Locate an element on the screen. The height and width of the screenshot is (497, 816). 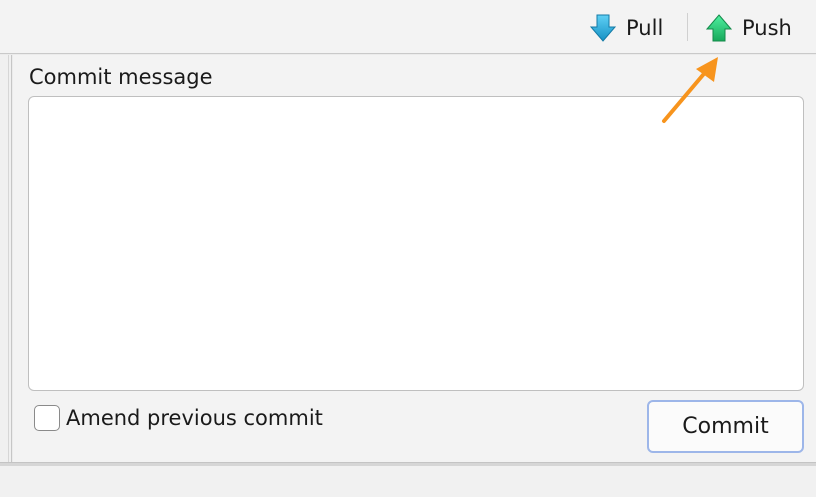
toolbar: Pull Push is located at coordinates (408, 27).